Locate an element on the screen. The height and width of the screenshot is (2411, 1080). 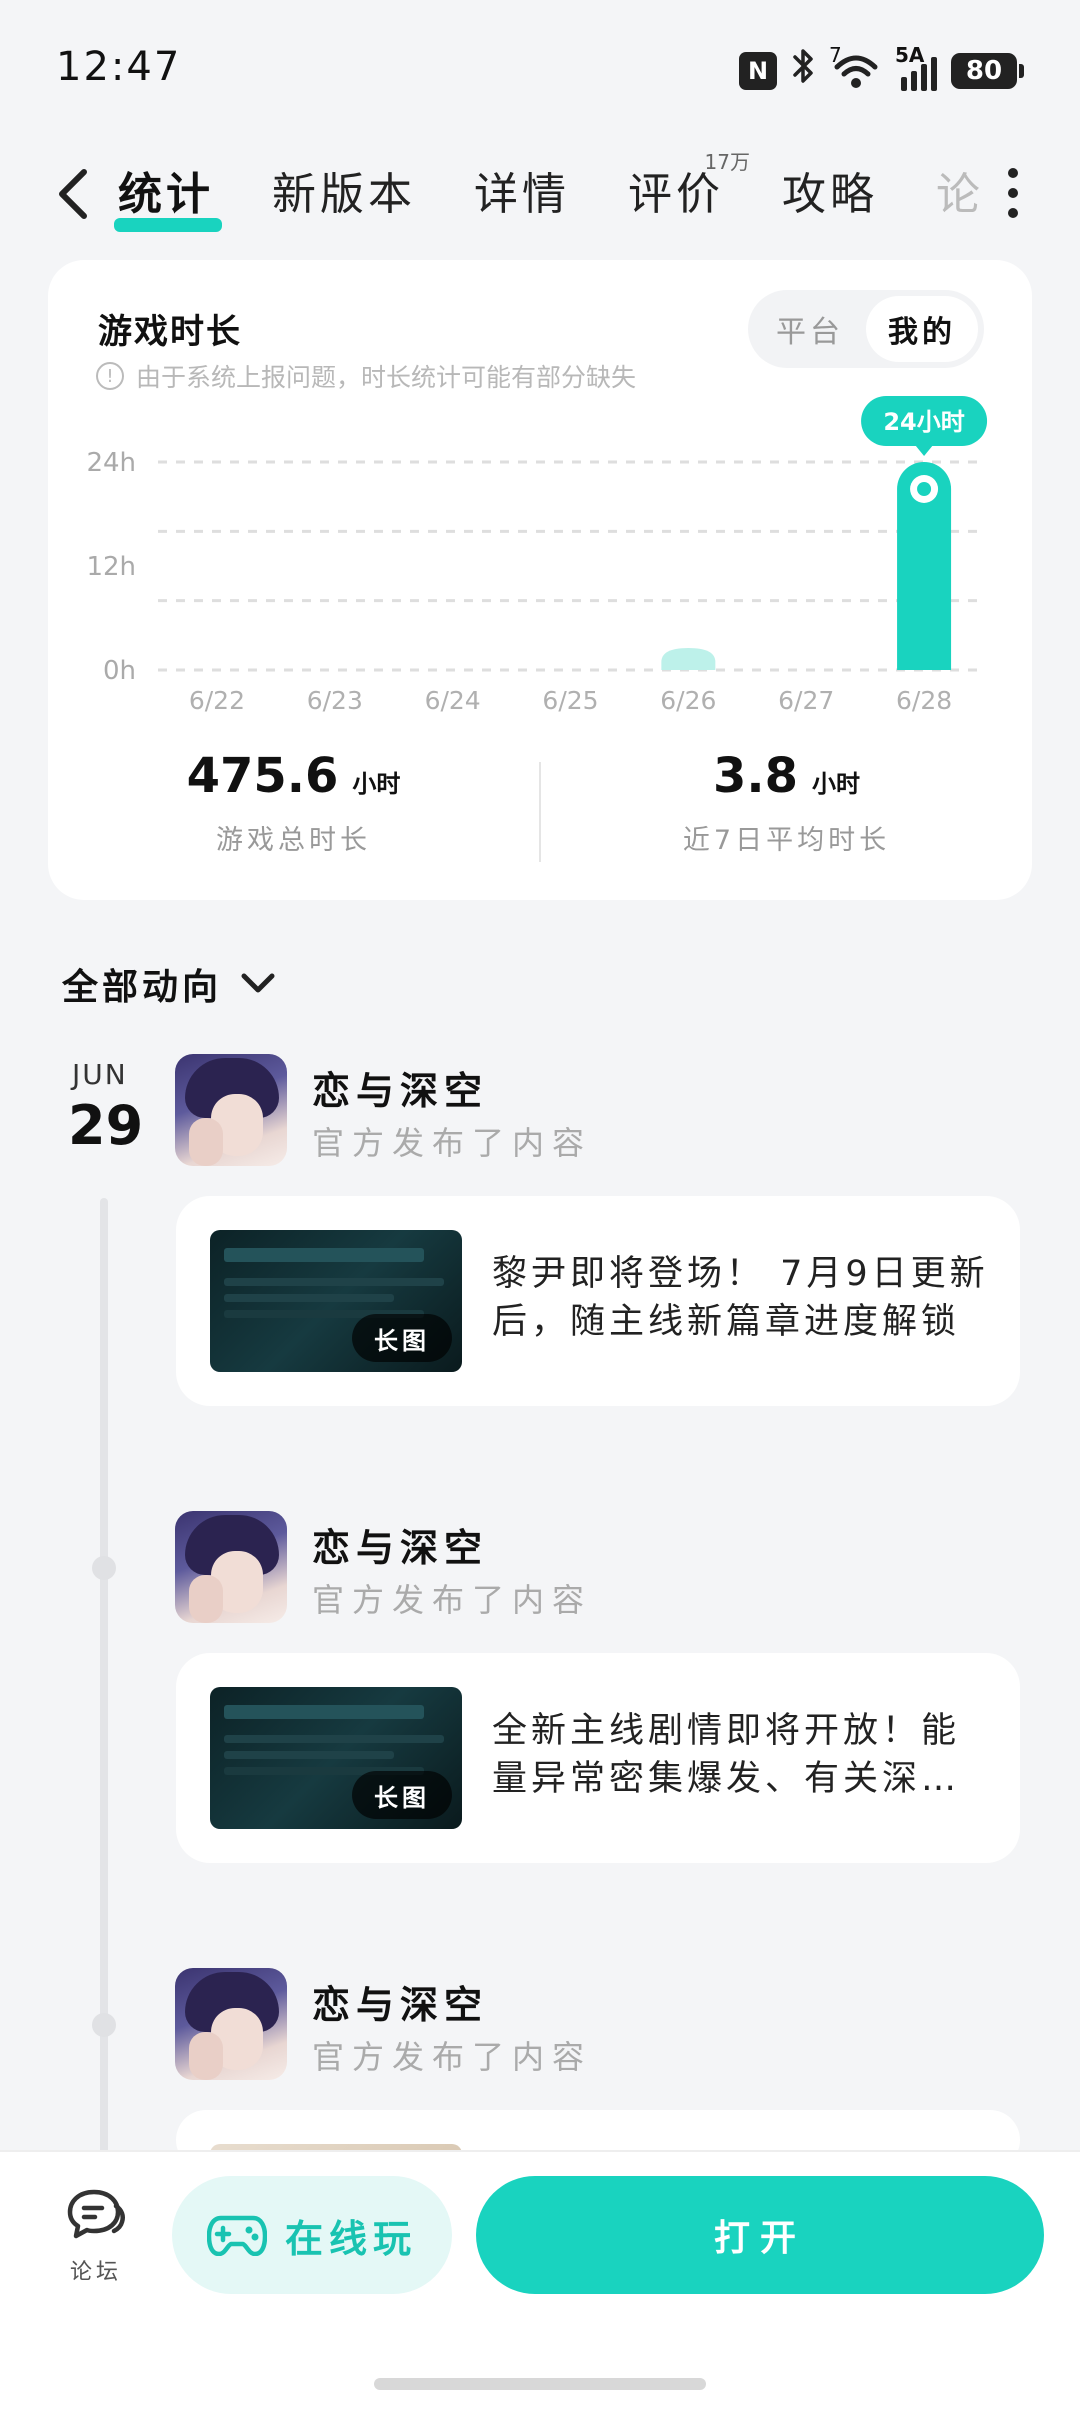
nfc-icon: N is located at coordinates (758, 70).